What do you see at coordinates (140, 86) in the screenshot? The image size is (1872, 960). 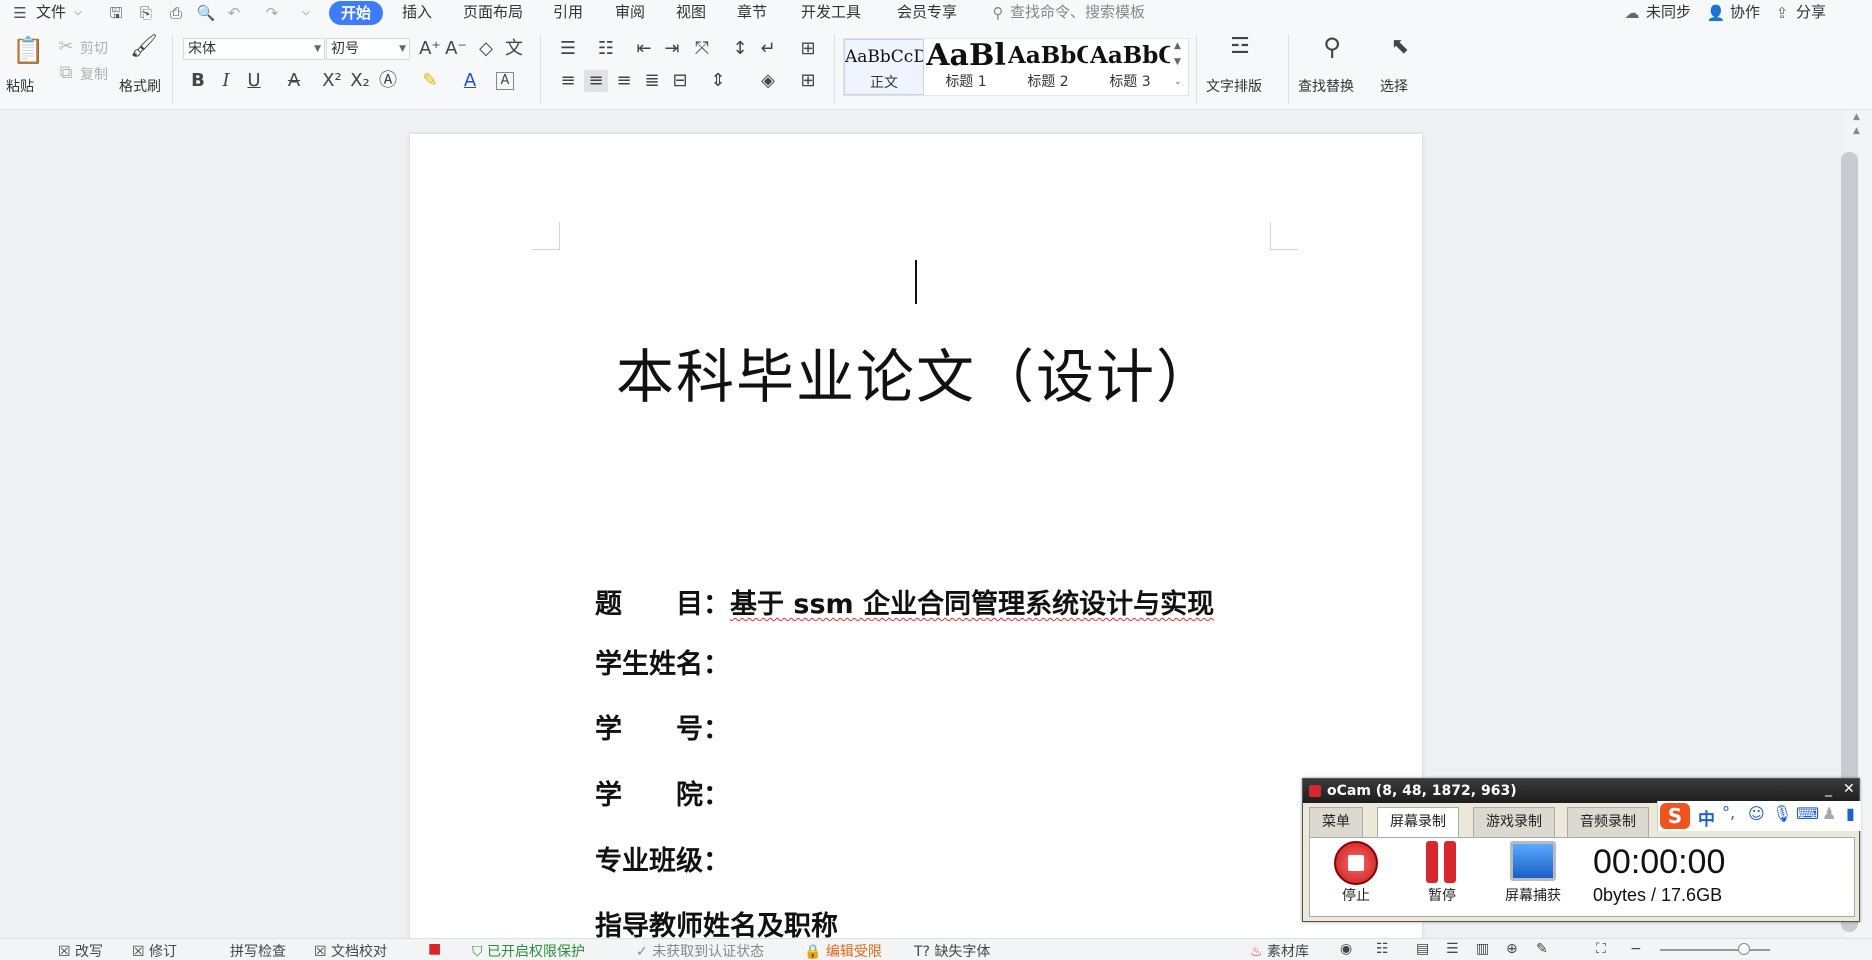 I see `format-painter-button: 格式刷` at bounding box center [140, 86].